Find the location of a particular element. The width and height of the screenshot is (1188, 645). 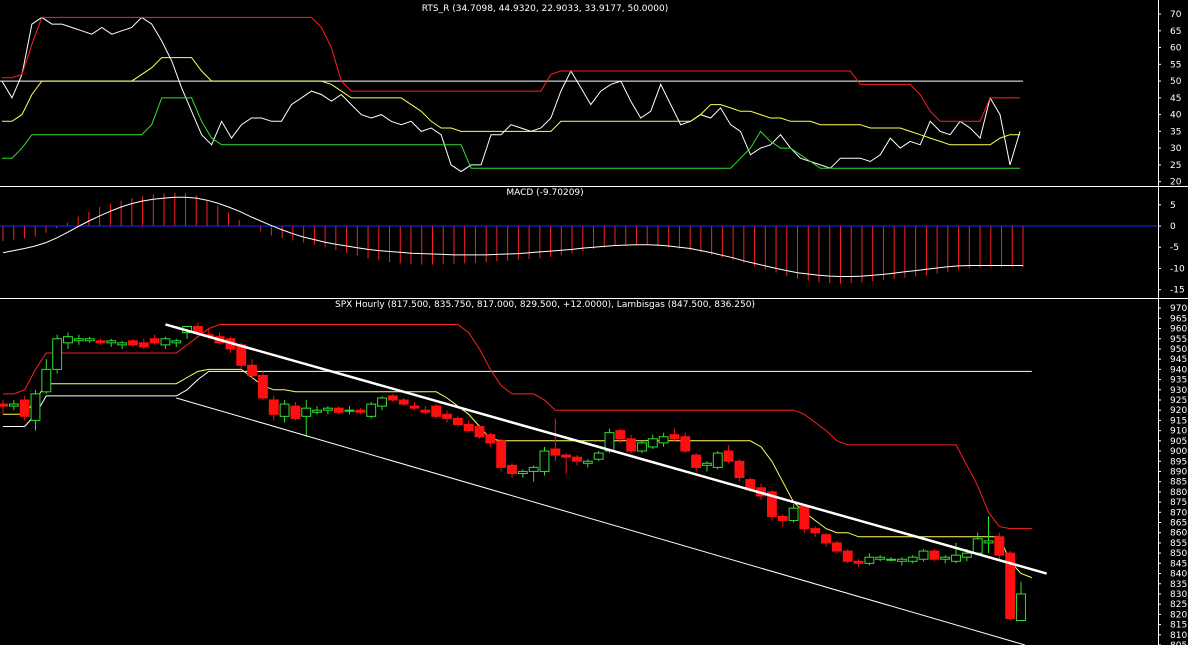

spx-tick-label: 840 is located at coordinates (1178, 575).